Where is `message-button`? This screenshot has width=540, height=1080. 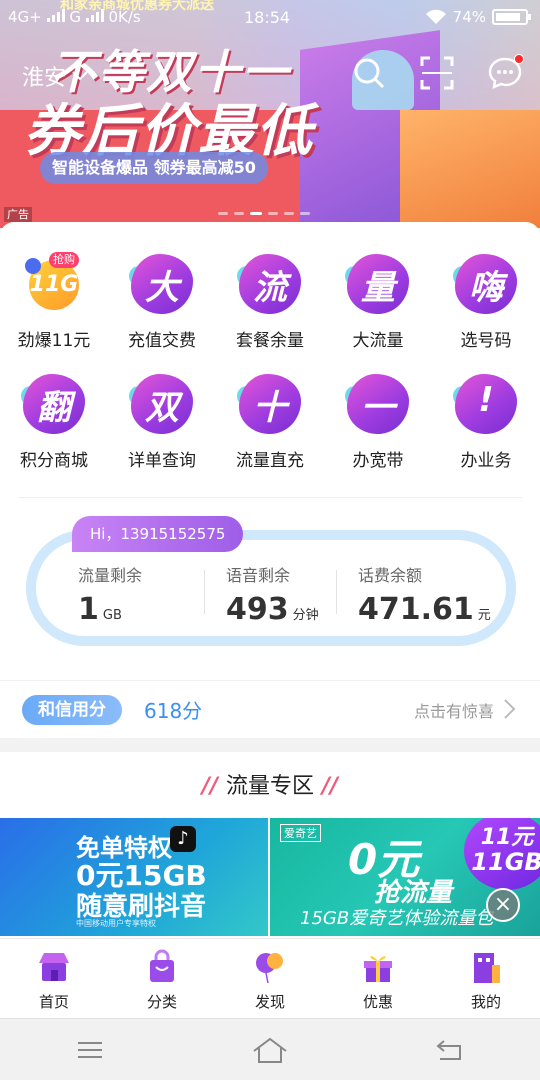
message-button is located at coordinates (506, 72).